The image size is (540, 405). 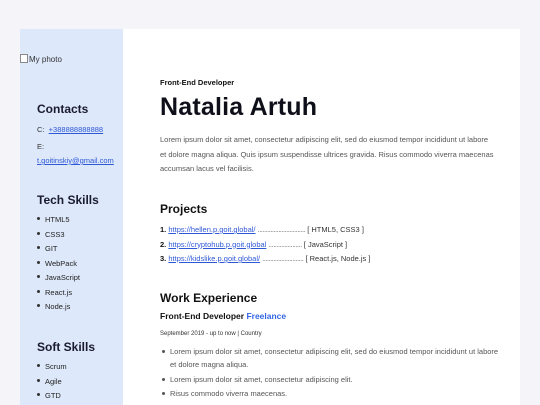 I want to click on list-item: GTD, so click(x=52, y=396).